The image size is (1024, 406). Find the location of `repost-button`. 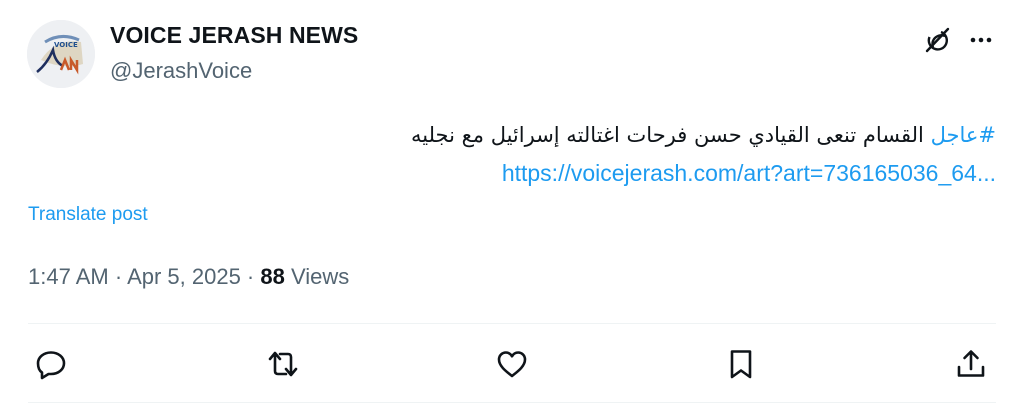

repost-button is located at coordinates (283, 364).